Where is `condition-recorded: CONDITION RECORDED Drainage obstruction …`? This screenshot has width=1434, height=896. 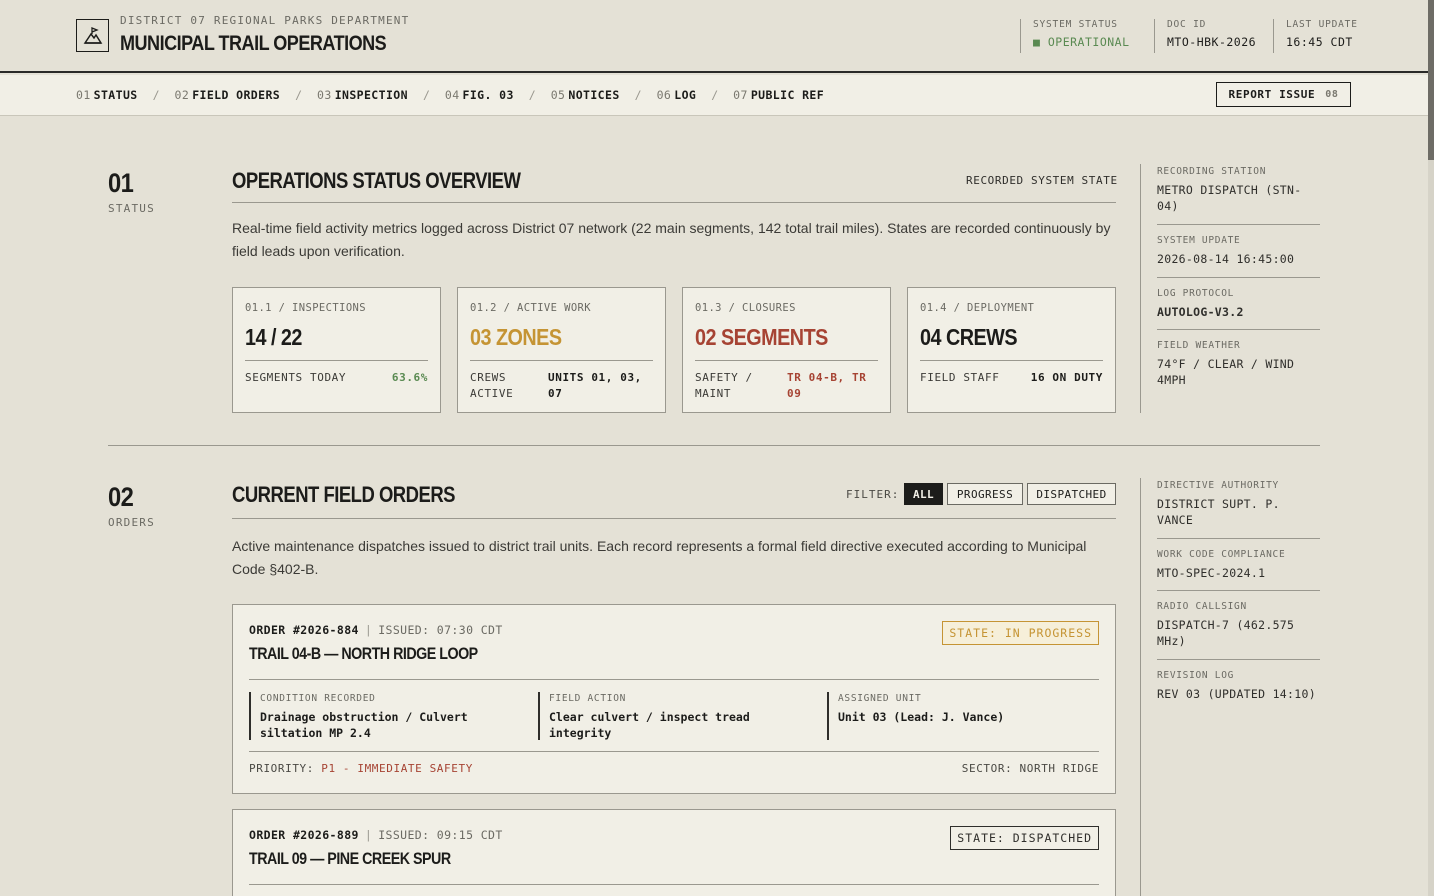 condition-recorded: CONDITION RECORDED Drainage obstruction … is located at coordinates (384, 716).